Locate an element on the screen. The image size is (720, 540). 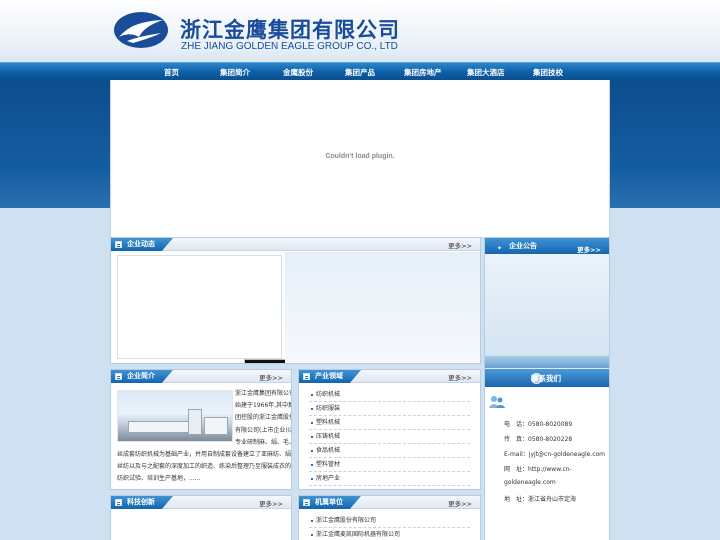
golden-eagle-logo-icon is located at coordinates (141, 30).